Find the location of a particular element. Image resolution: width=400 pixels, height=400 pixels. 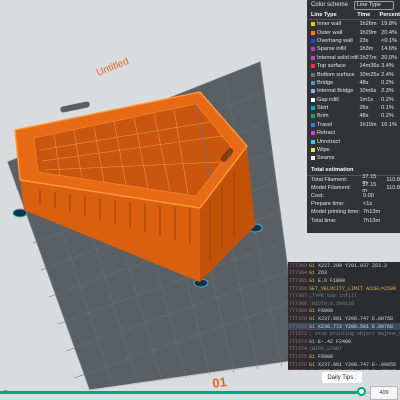

estimation-label: Model printing time: is located at coordinates (335, 212).